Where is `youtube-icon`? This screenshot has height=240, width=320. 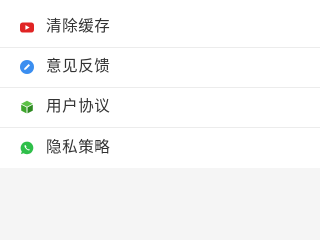
youtube-icon is located at coordinates (27, 27).